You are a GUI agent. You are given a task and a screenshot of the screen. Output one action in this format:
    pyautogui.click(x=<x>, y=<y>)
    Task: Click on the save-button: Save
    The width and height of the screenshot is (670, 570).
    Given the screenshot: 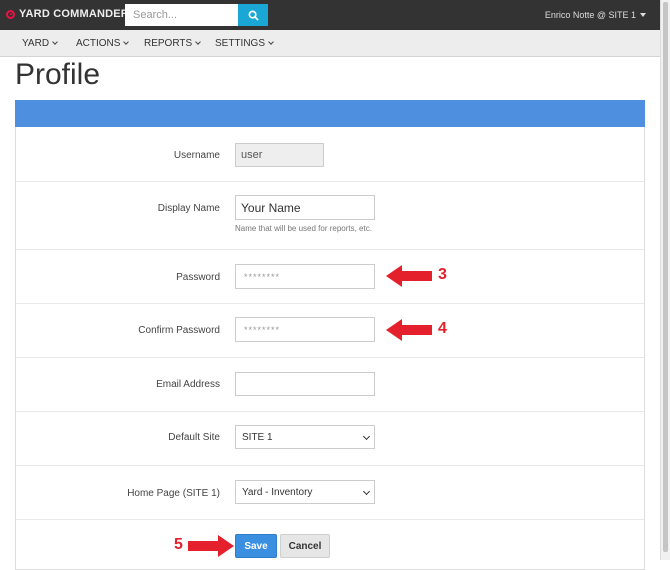 What is the action you would take?
    pyautogui.click(x=256, y=546)
    